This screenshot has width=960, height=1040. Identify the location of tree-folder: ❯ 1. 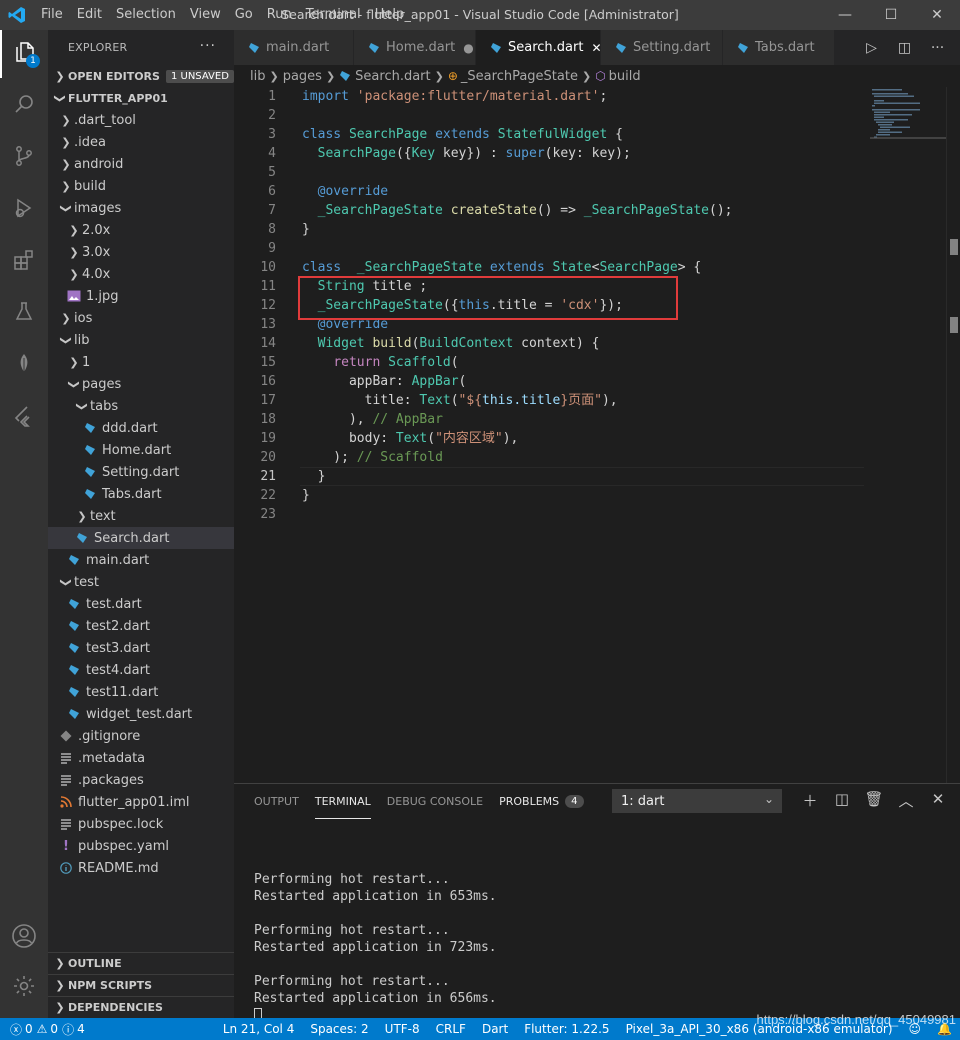
(141, 362).